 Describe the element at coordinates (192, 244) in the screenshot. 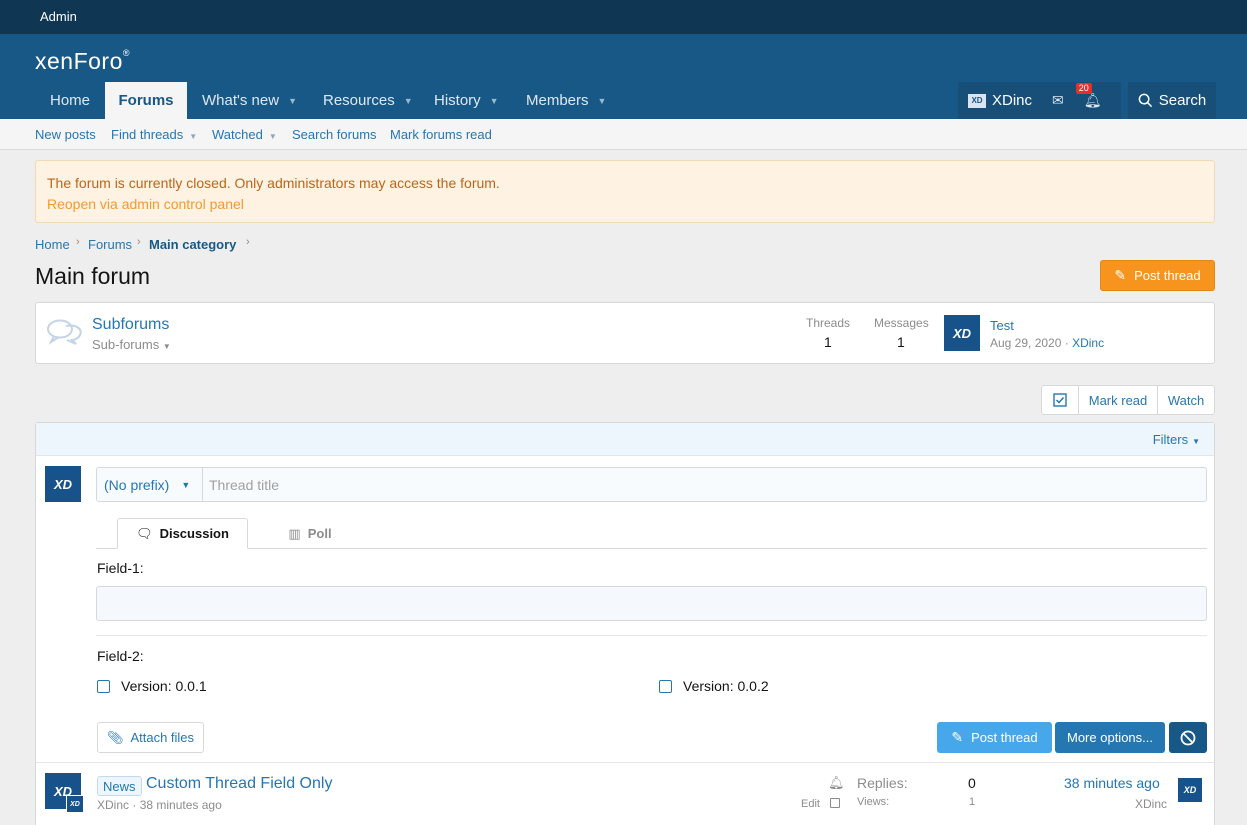

I see `breadcrumb-main-category: Main category` at that location.